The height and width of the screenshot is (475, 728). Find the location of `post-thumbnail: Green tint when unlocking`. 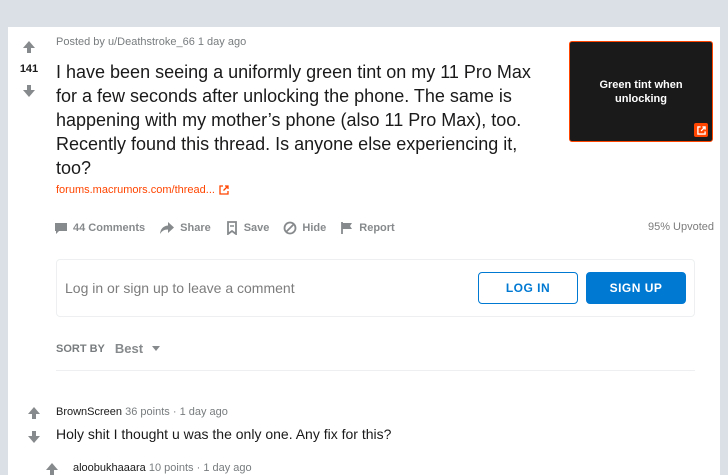

post-thumbnail: Green tint when unlocking is located at coordinates (641, 91).